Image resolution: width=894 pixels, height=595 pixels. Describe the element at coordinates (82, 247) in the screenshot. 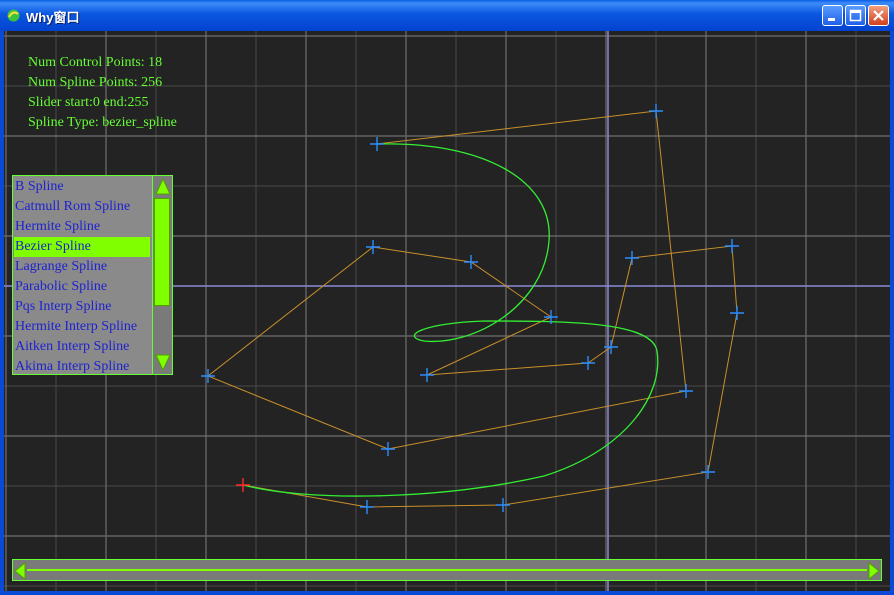

I see `list-item-bezier-spline: Bezier Spline` at that location.